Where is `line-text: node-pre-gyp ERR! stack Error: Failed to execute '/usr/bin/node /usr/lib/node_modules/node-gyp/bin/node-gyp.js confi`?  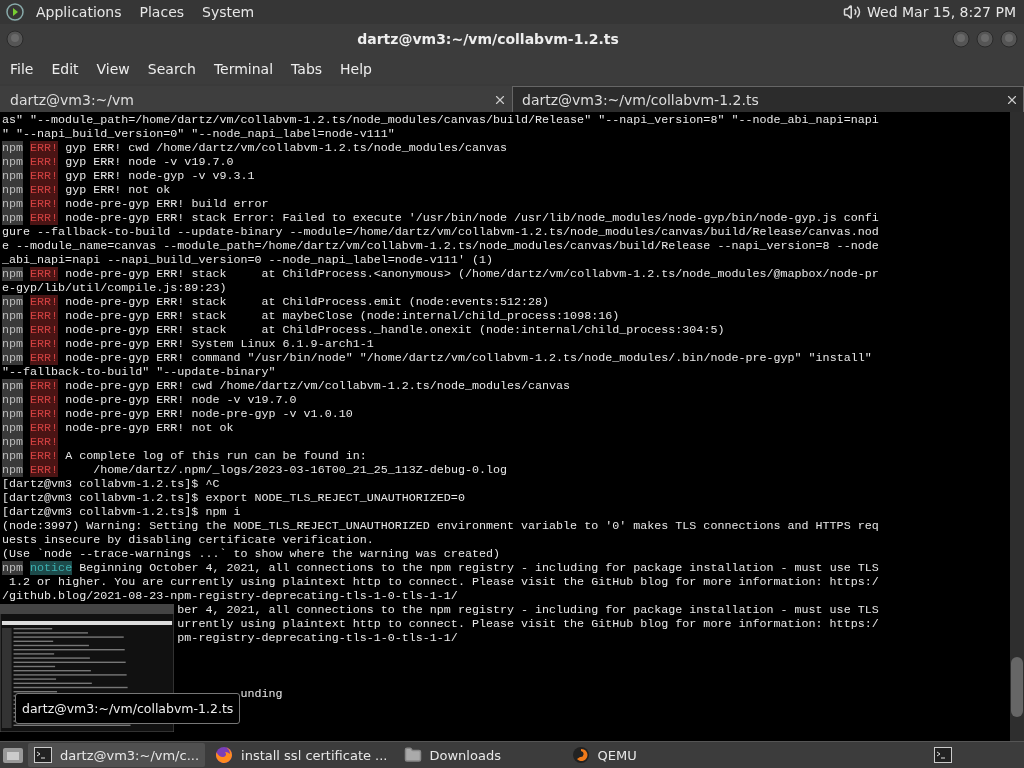 line-text: node-pre-gyp ERR! stack Error: Failed to execute '/usr/bin/node /usr/lib/node_modules/node-gyp/bin/node-gyp.js confi is located at coordinates (472, 218).